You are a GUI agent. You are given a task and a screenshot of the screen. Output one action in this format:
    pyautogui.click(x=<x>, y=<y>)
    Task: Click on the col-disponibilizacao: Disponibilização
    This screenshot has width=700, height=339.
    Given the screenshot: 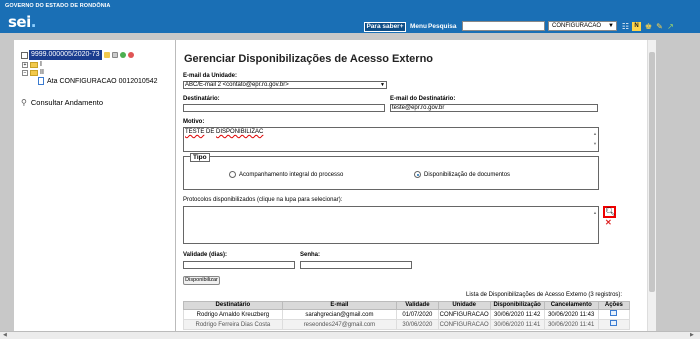 What is the action you would take?
    pyautogui.click(x=517, y=305)
    